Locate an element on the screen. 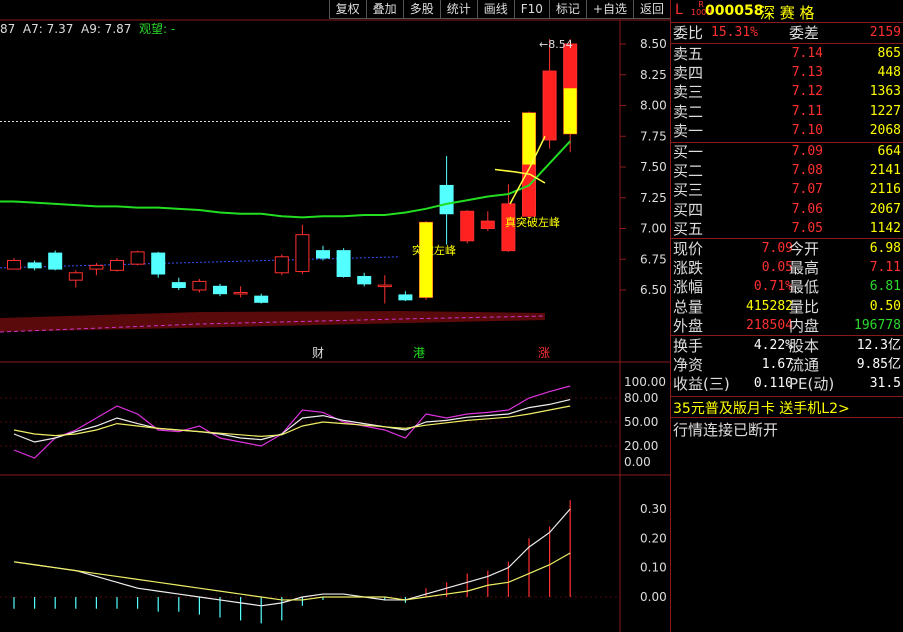 Image resolution: width=903 pixels, height=632 pixels. price-tick-label: 6.50 is located at coordinates (653, 290).